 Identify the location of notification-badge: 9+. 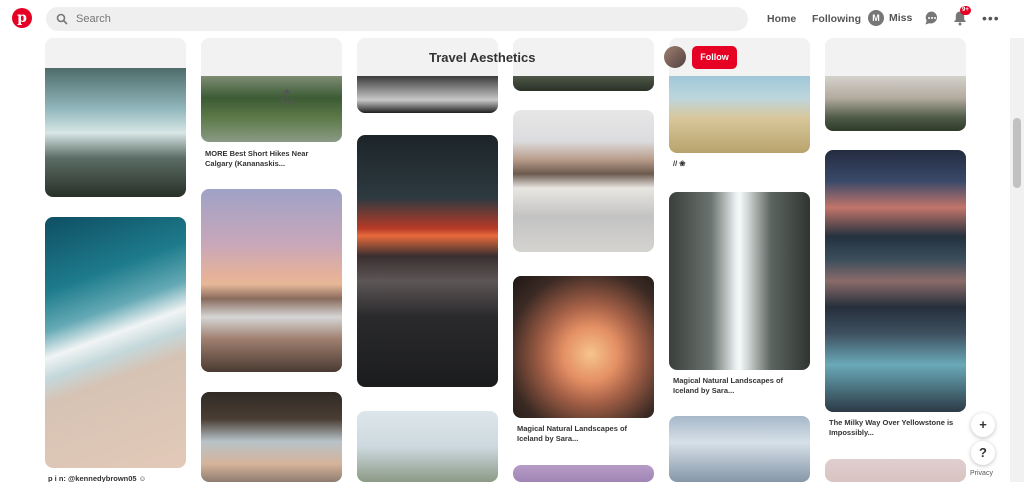
(965, 10).